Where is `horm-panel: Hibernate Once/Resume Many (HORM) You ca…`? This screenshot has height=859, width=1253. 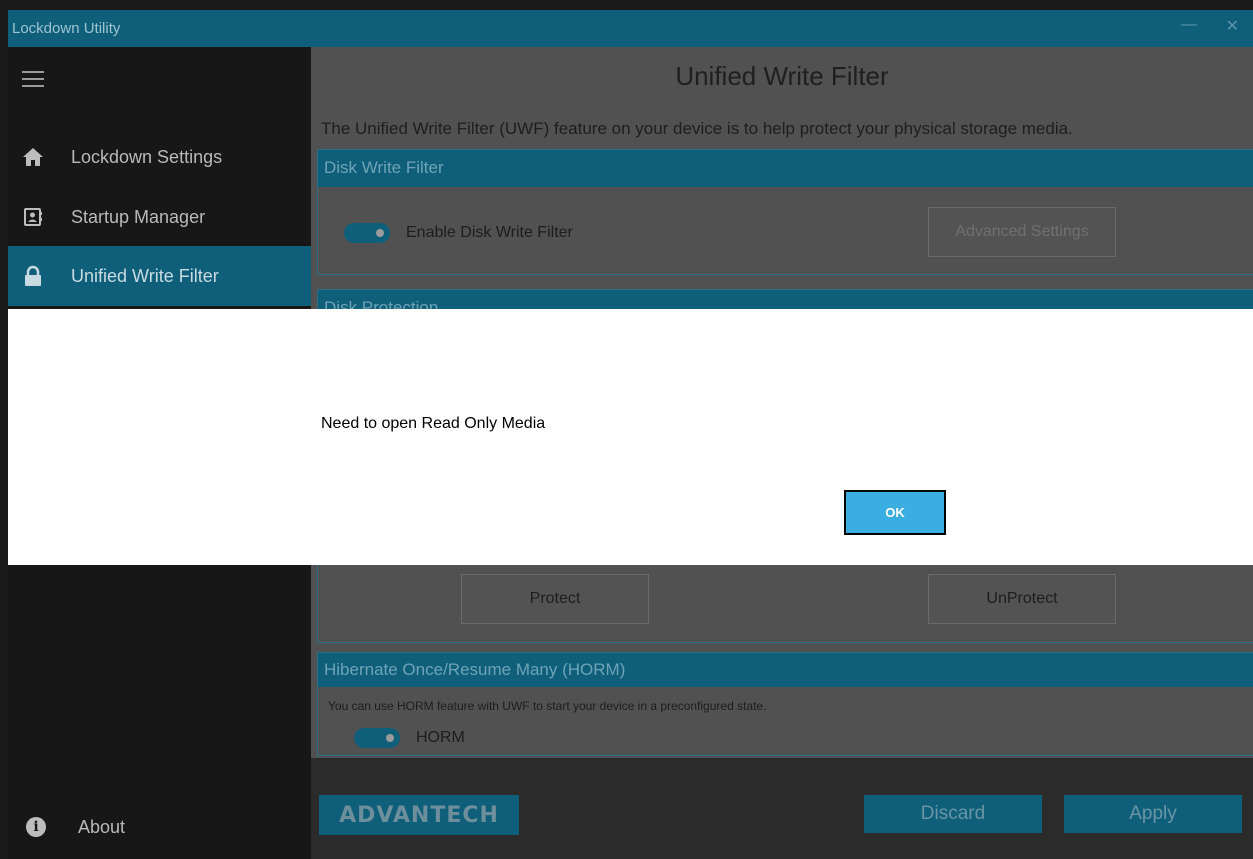
horm-panel: Hibernate Once/Resume Many (HORM) You ca… is located at coordinates (785, 704).